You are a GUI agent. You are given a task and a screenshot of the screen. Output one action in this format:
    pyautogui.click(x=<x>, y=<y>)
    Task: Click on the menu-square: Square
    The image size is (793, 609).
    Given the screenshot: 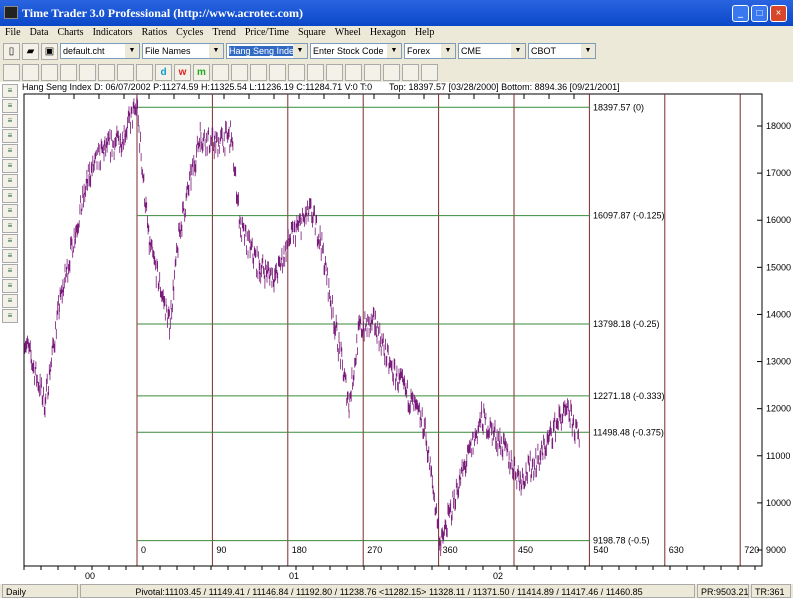 What is the action you would take?
    pyautogui.click(x=312, y=33)
    